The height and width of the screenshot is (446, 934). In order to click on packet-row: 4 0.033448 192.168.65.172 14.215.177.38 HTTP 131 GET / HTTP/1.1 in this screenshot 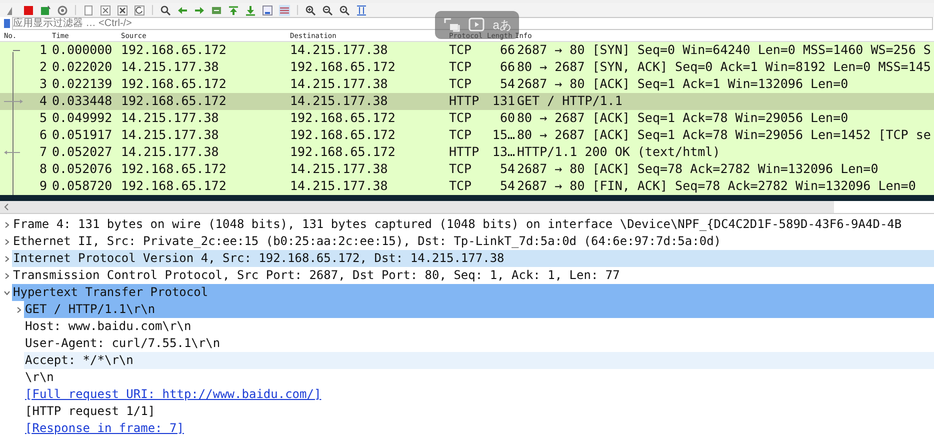, I will do `click(467, 101)`.